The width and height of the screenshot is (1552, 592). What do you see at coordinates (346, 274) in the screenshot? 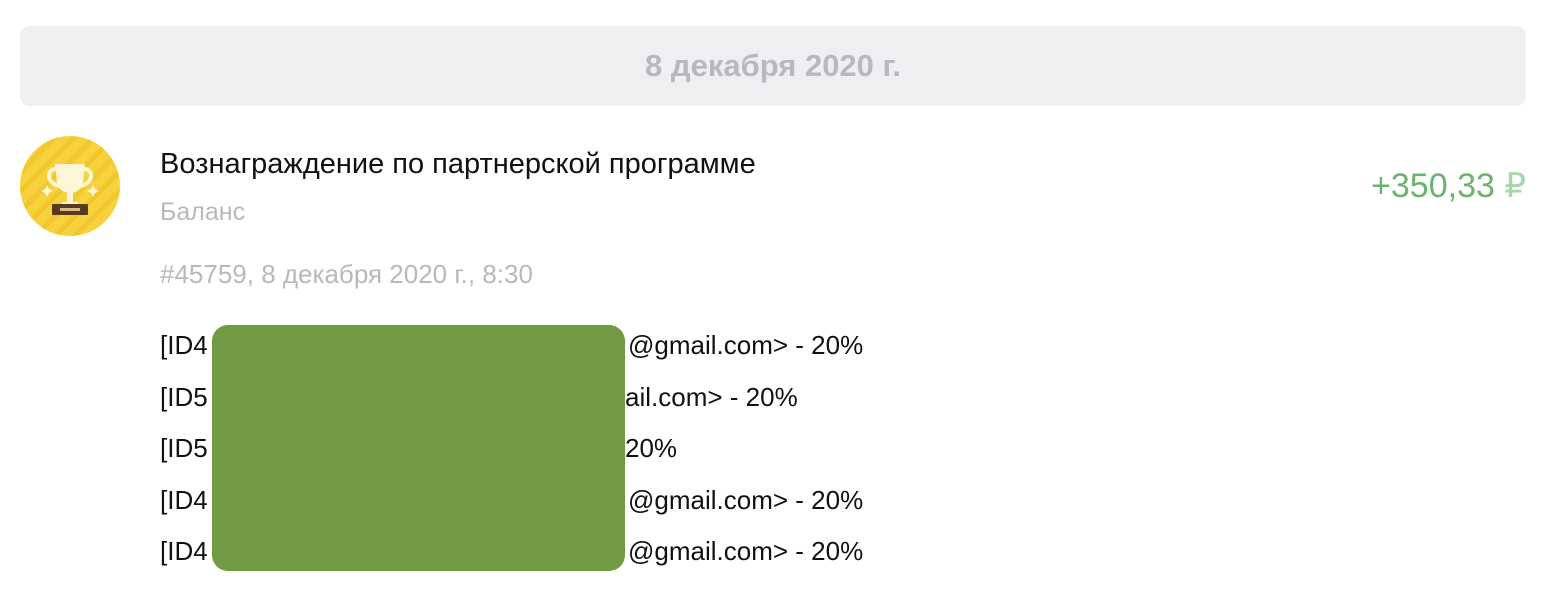
I see `transaction-meta: #45759, 8 декабря 2020 г., 8:30` at bounding box center [346, 274].